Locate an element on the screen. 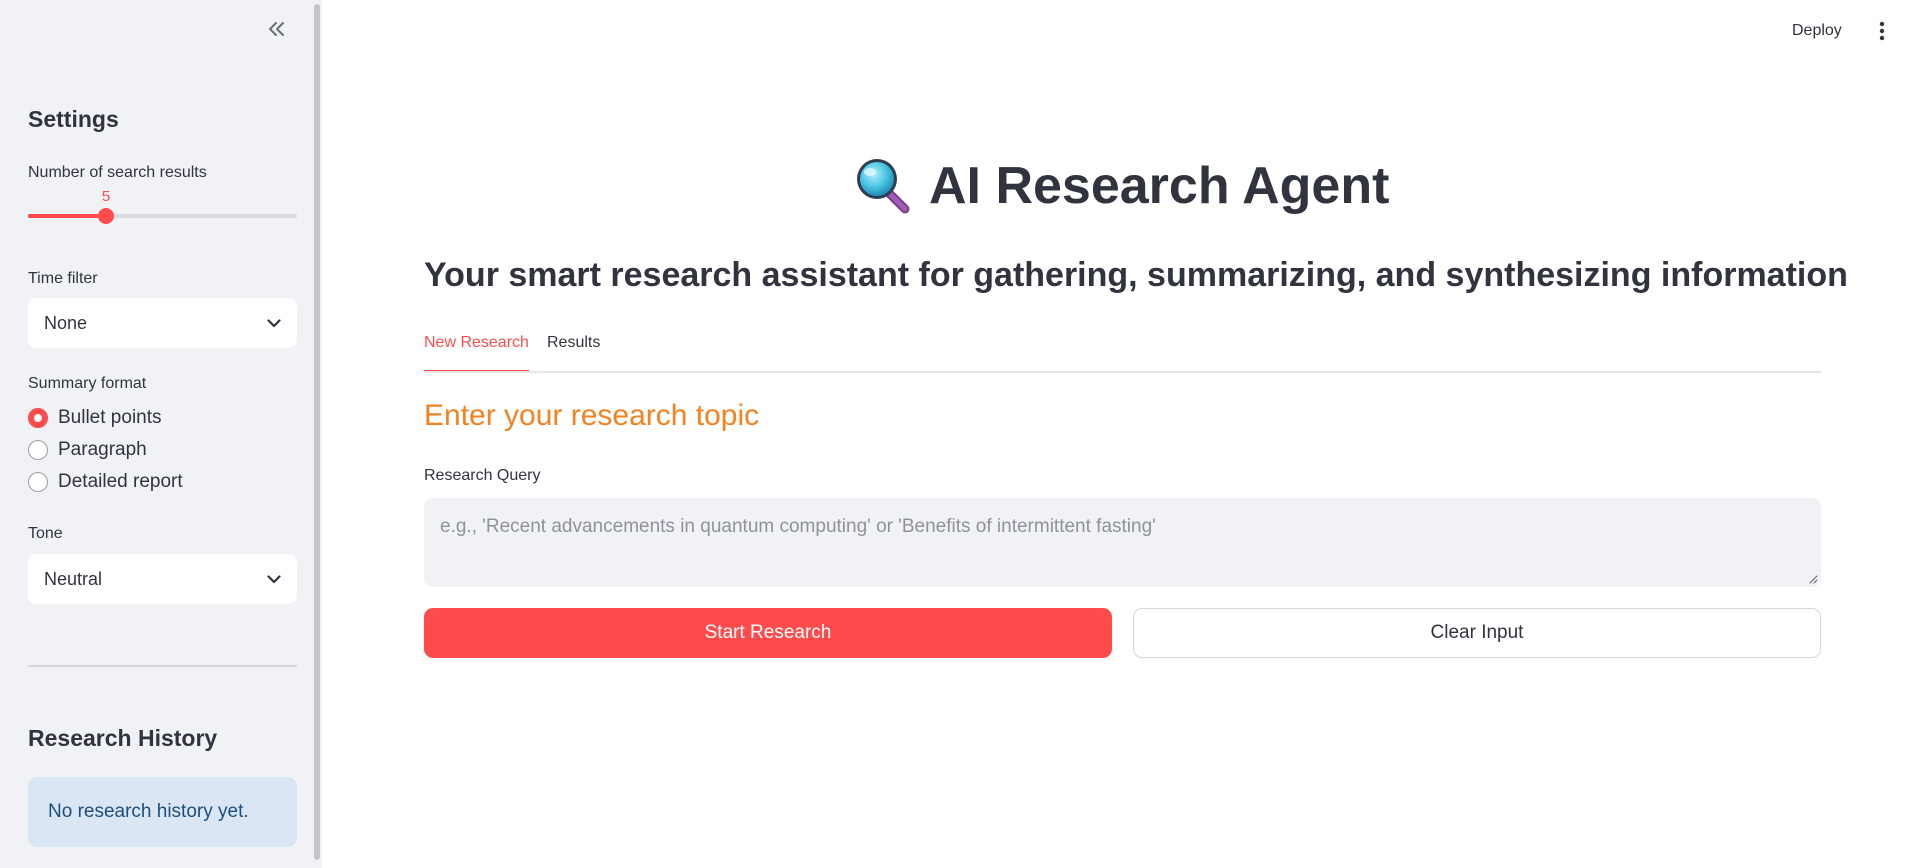 This screenshot has width=1909, height=868. collapse-sidebar-button is located at coordinates (277, 29).